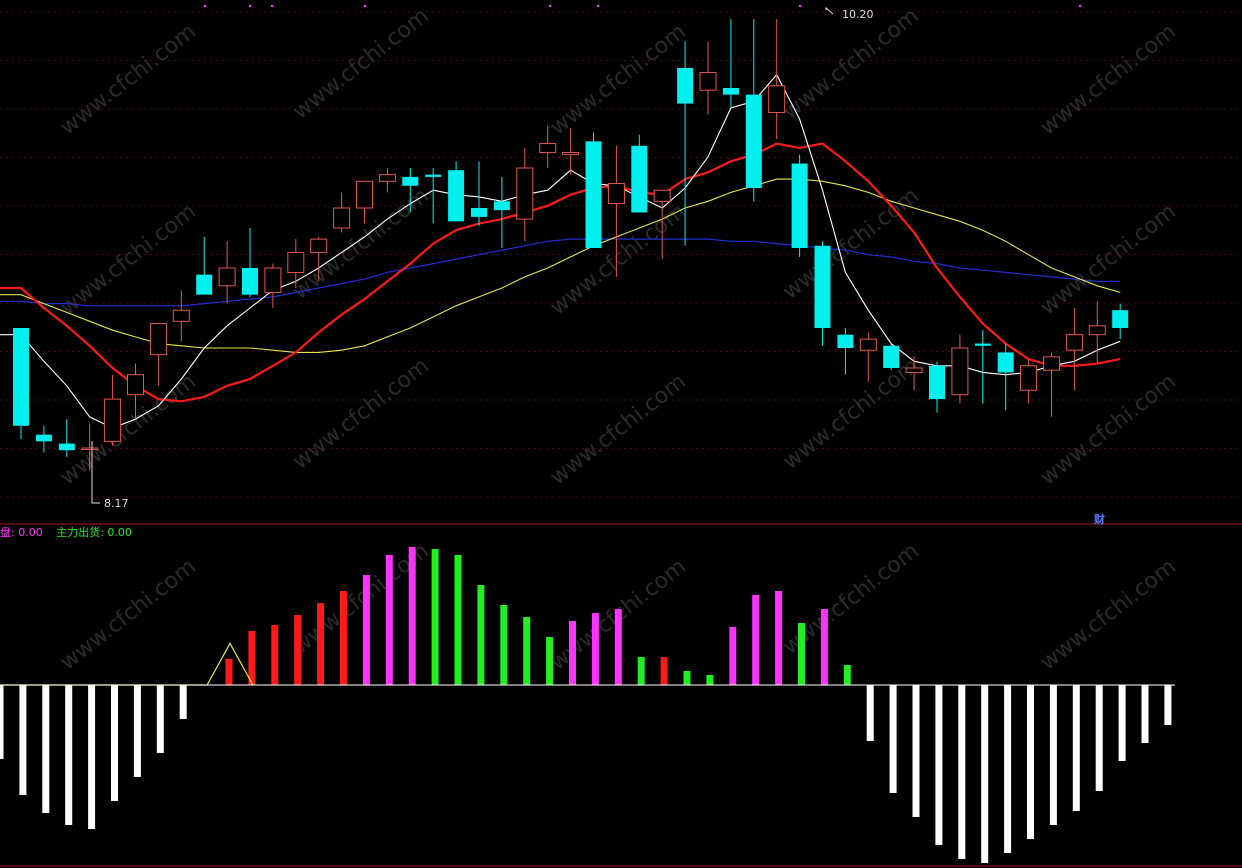  Describe the element at coordinates (94, 532) in the screenshot. I see `legend-item-main-selling: 主力出货: 0.00` at that location.